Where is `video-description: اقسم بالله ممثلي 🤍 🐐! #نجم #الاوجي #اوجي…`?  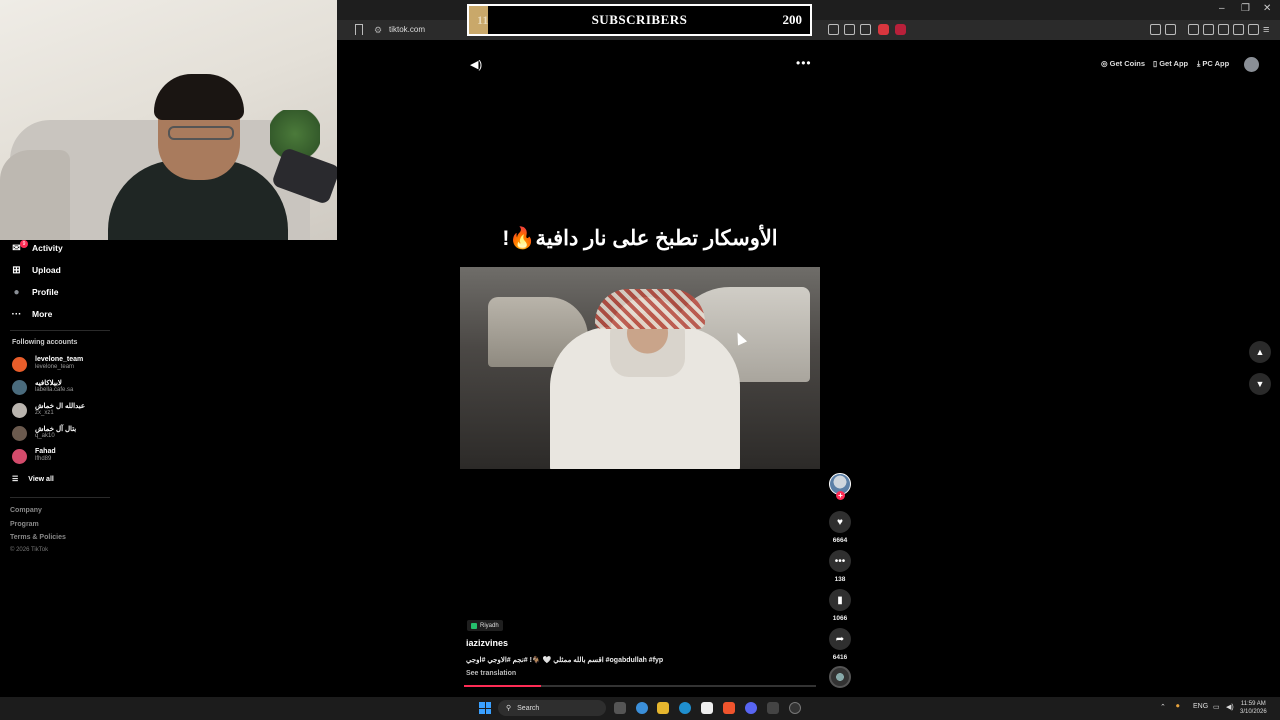 video-description: اقسم بالله ممثلي 🤍 🐐! #نجم #الاوجي #اوجي… is located at coordinates (565, 660).